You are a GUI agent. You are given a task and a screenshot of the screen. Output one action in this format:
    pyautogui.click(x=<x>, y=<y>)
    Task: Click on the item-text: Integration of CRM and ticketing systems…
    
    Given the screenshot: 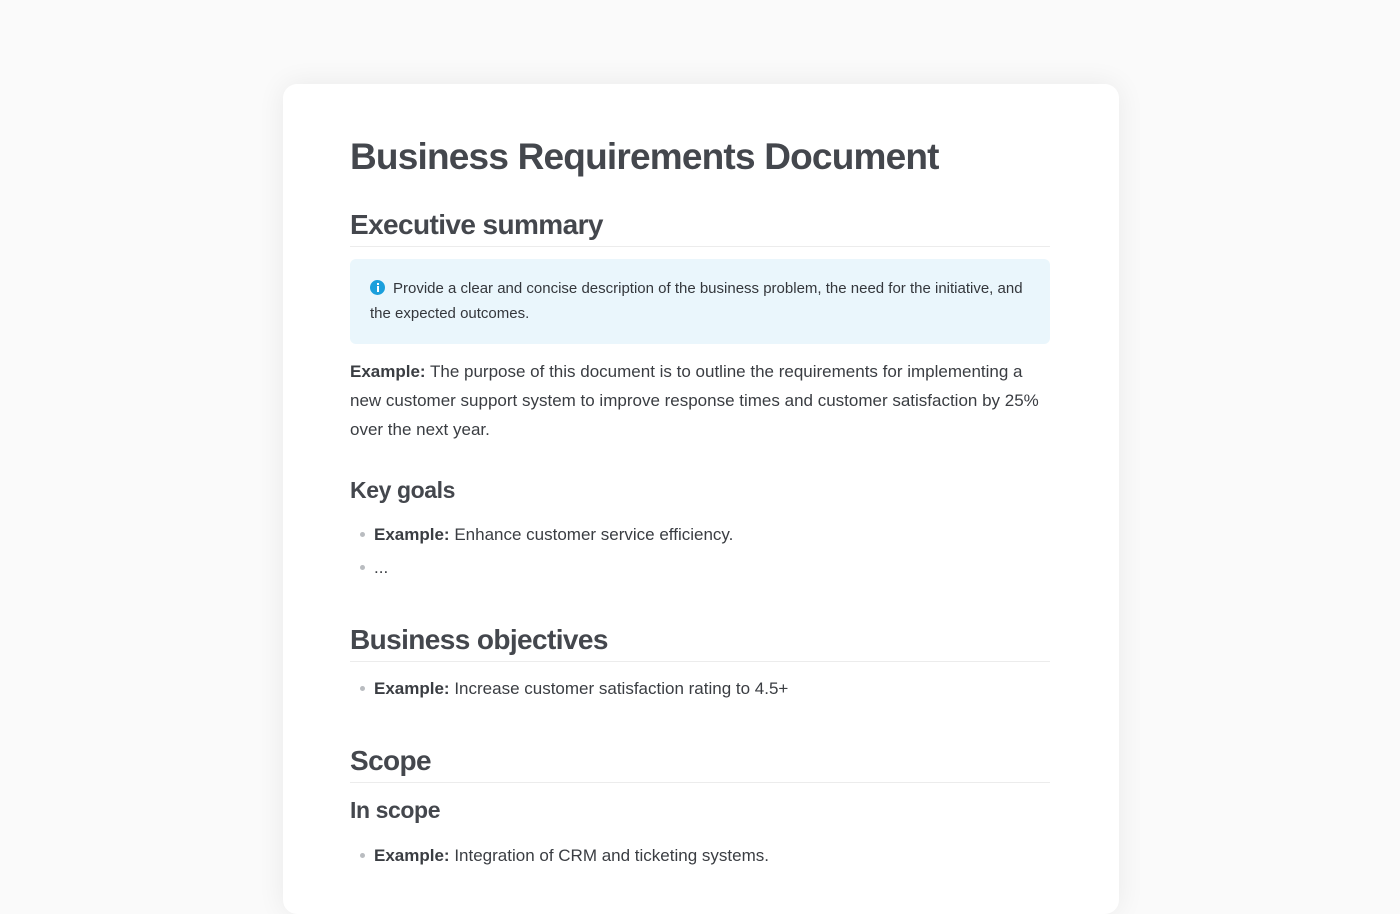 What is the action you would take?
    pyautogui.click(x=609, y=855)
    